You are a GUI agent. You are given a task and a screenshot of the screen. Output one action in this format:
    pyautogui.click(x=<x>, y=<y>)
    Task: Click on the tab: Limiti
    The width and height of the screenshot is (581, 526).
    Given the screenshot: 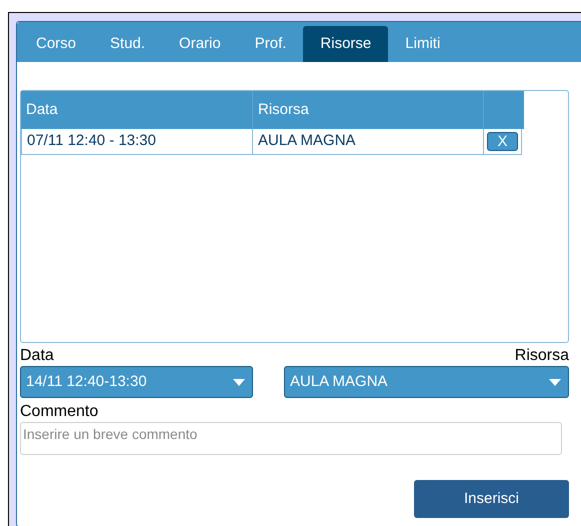 What is the action you would take?
    pyautogui.click(x=423, y=44)
    